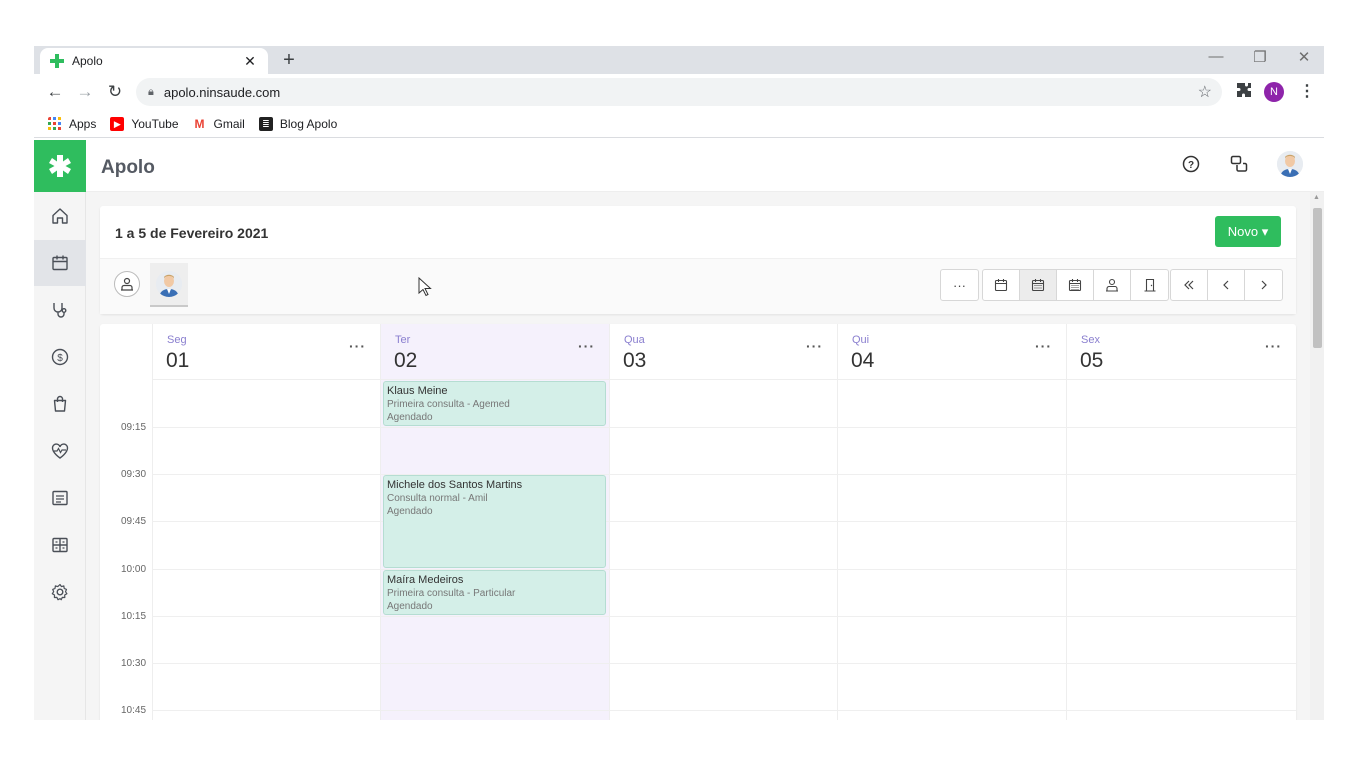  Describe the element at coordinates (229, 123) in the screenshot. I see `bookmark-label: Gmail` at that location.